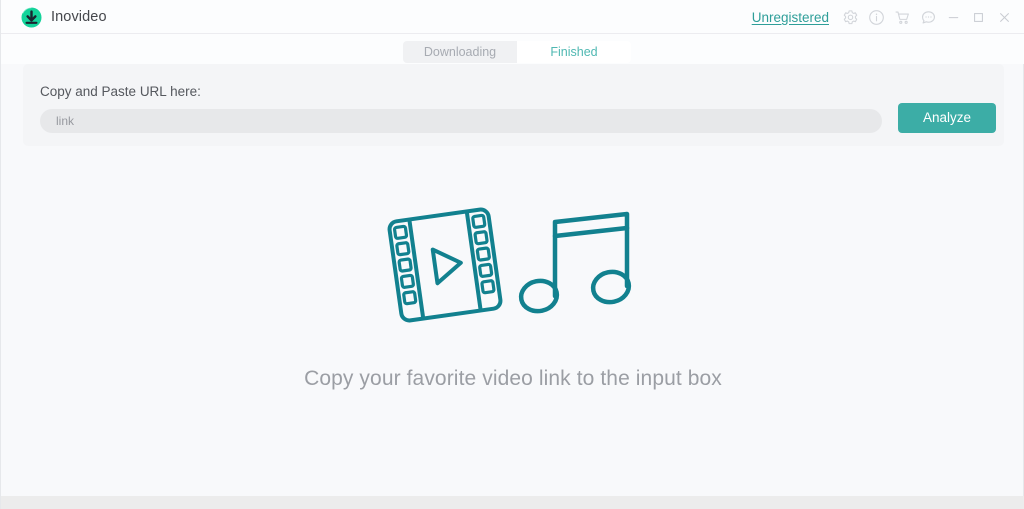  What do you see at coordinates (850, 17) in the screenshot?
I see `settings-icon` at bounding box center [850, 17].